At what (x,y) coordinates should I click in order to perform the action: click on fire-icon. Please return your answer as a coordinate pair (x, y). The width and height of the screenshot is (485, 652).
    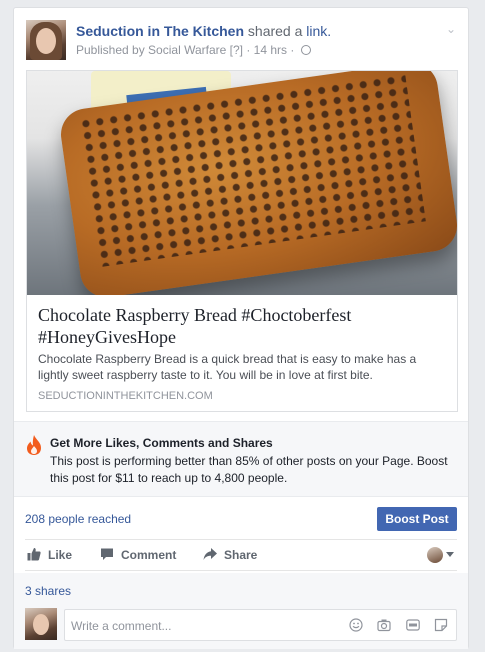
    Looking at the image, I should click on (34, 445).